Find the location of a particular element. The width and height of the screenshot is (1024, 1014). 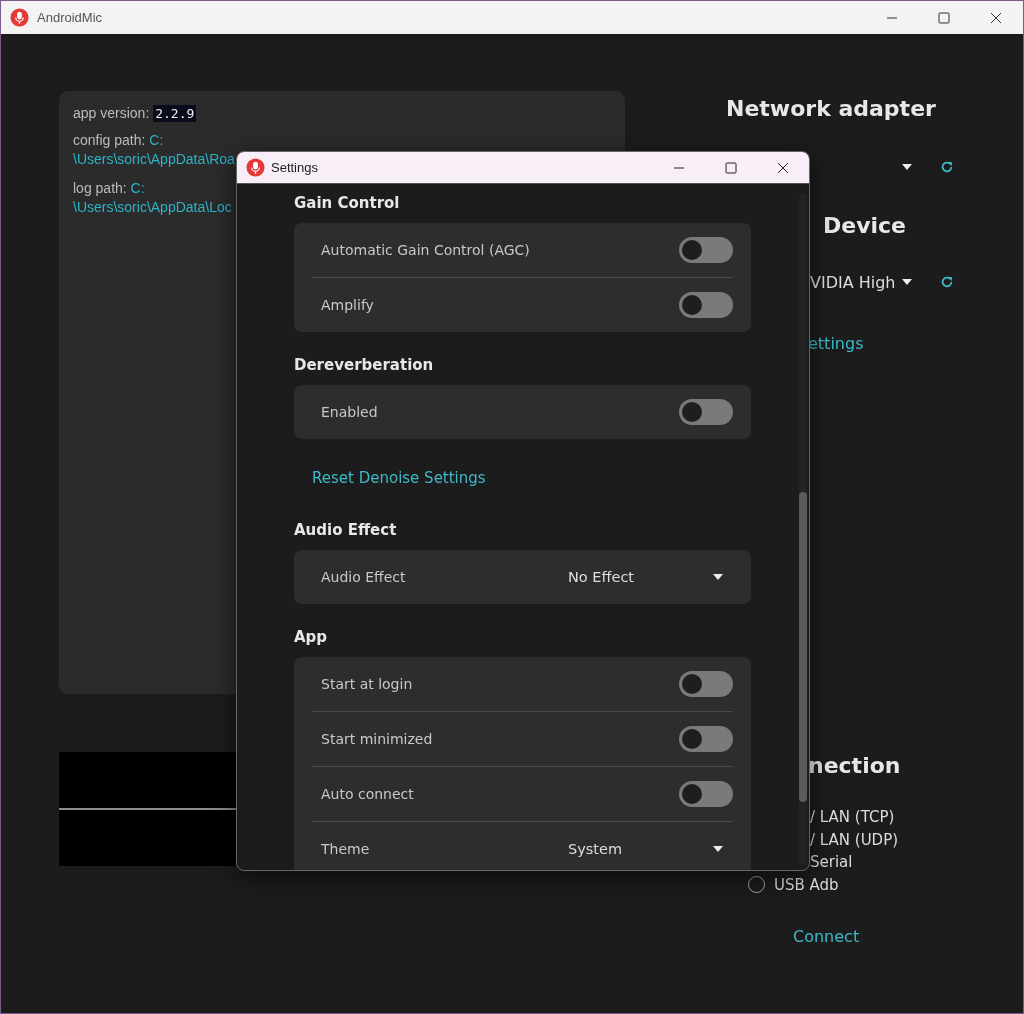

config-path-label: config path: is located at coordinates (109, 140).